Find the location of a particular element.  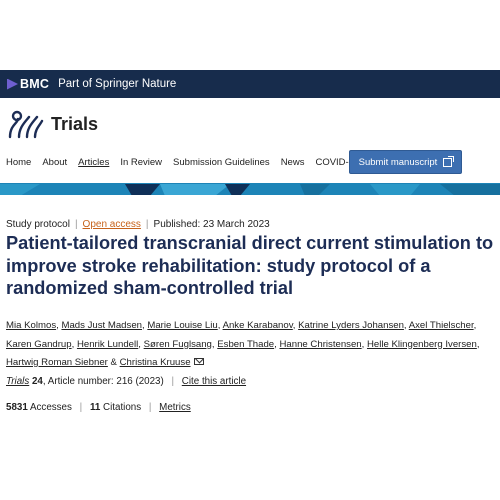

author-link: Karen Gandrup is located at coordinates (39, 344).